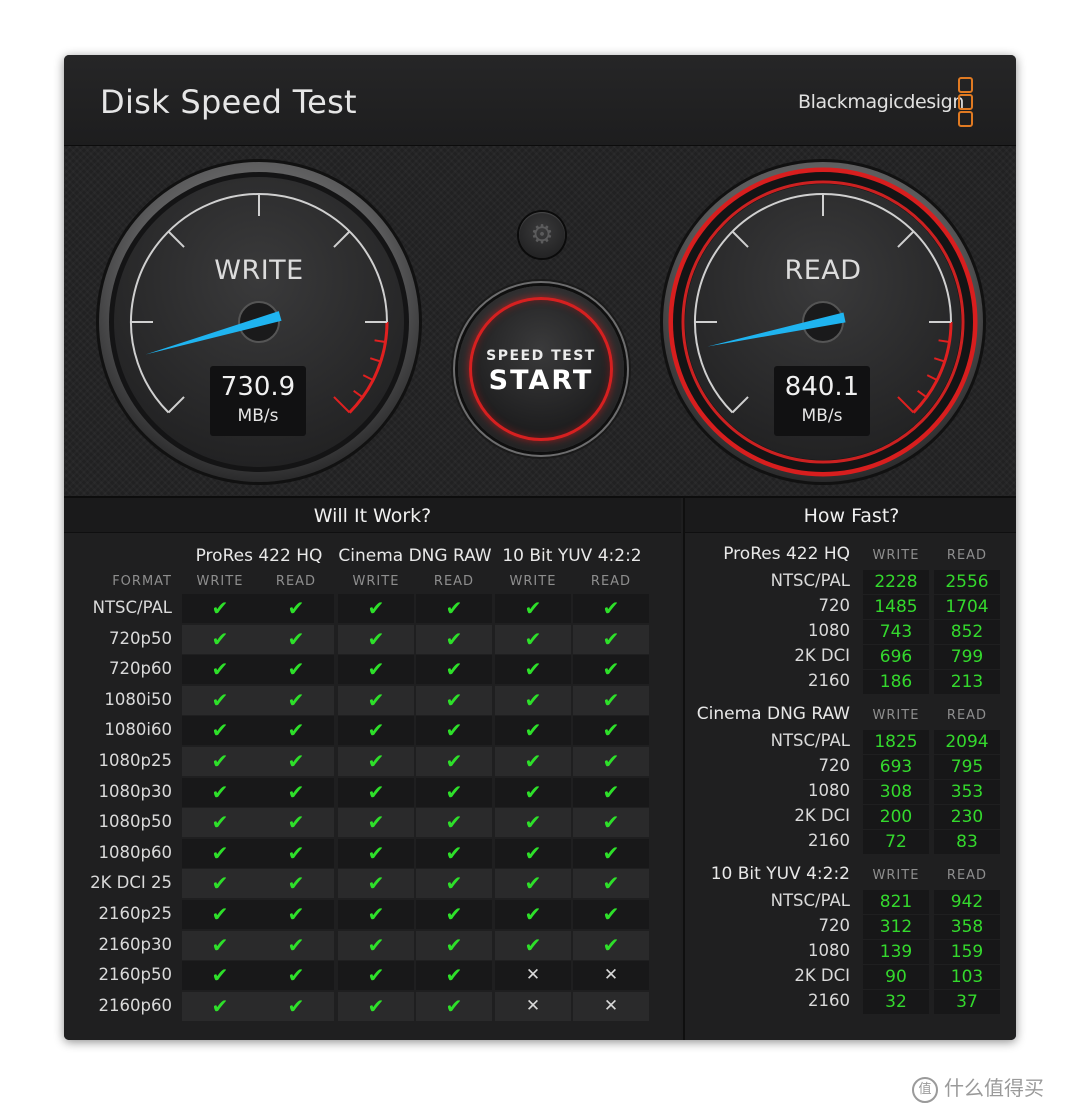 The height and width of the screenshot is (1113, 1080). What do you see at coordinates (541, 356) in the screenshot?
I see `start-button-small-label: SPEED TEST` at bounding box center [541, 356].